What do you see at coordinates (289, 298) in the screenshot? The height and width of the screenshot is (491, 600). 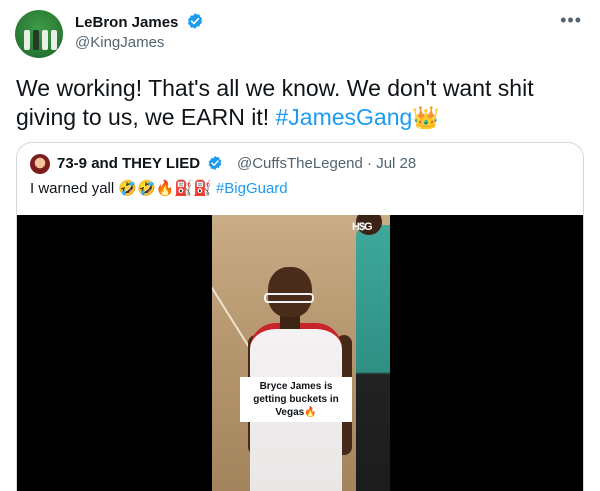 I see `player-glasses` at bounding box center [289, 298].